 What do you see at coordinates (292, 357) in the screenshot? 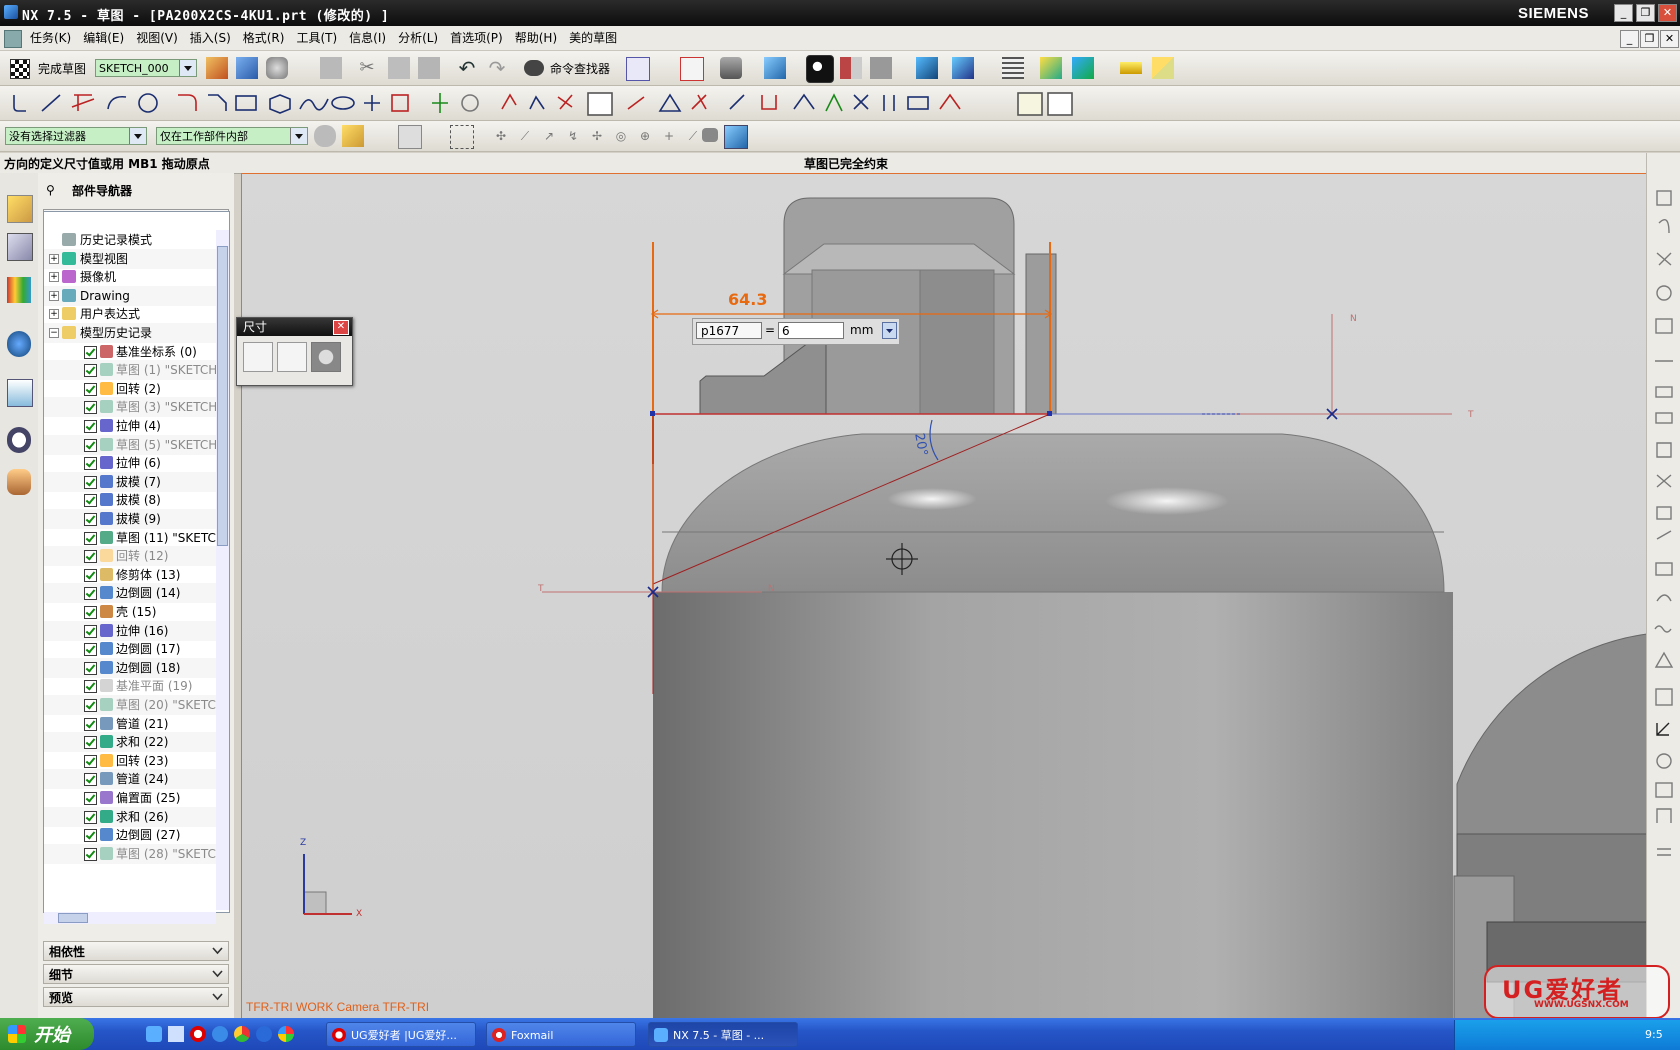
I see `reference-dimension-icon` at bounding box center [292, 357].